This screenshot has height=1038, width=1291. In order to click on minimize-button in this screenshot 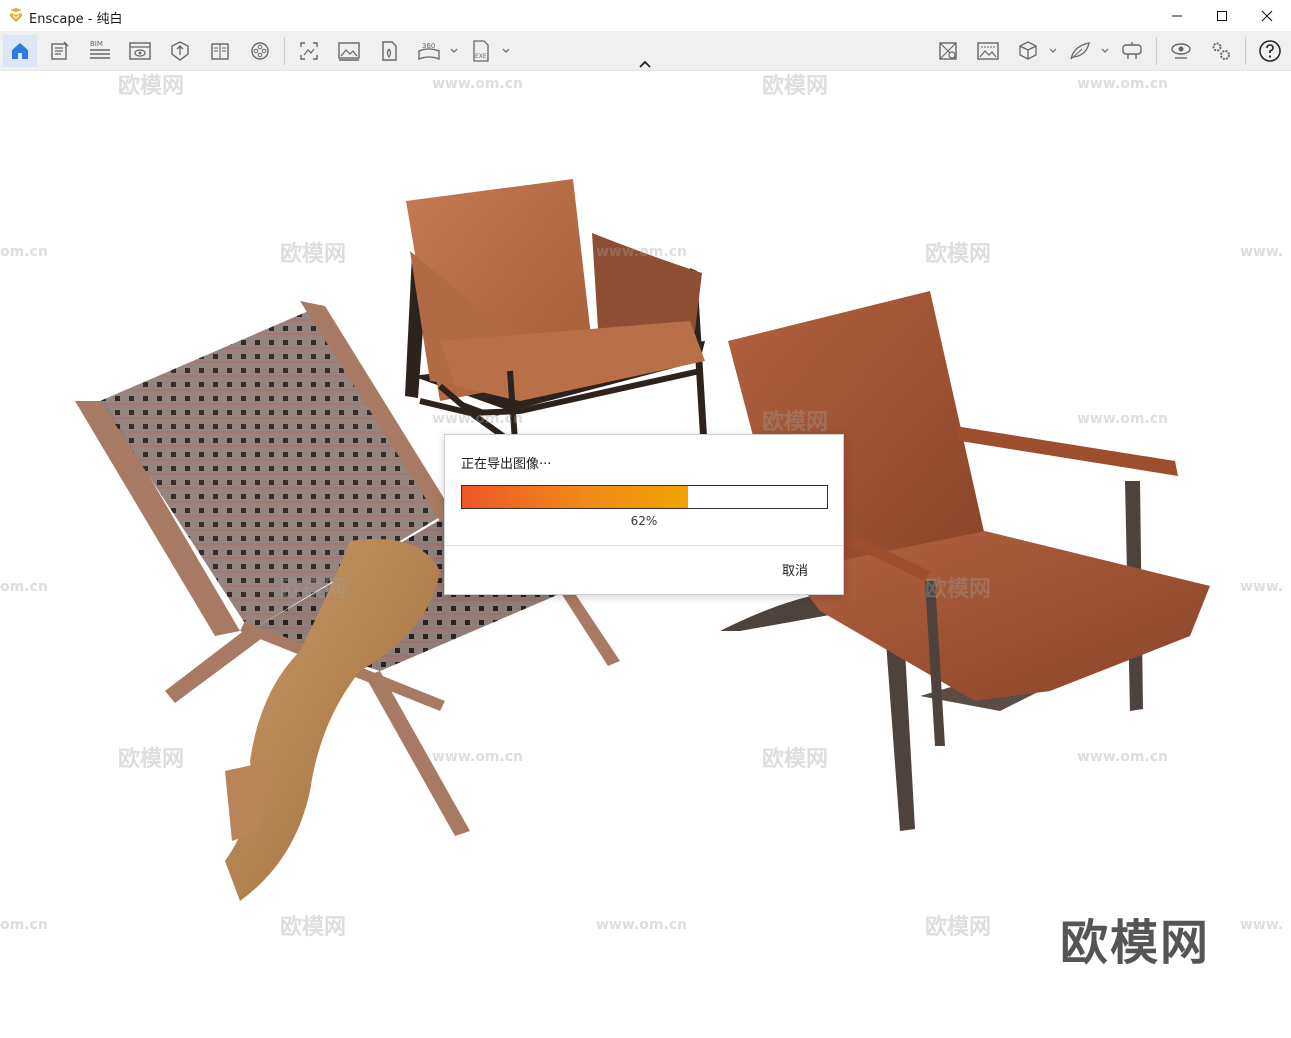, I will do `click(1177, 15)`.